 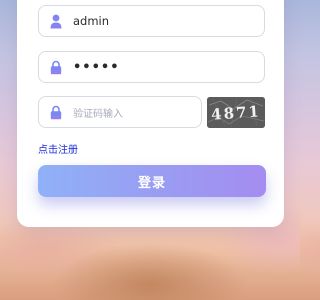 I want to click on password-field: •••••, so click(x=151, y=67).